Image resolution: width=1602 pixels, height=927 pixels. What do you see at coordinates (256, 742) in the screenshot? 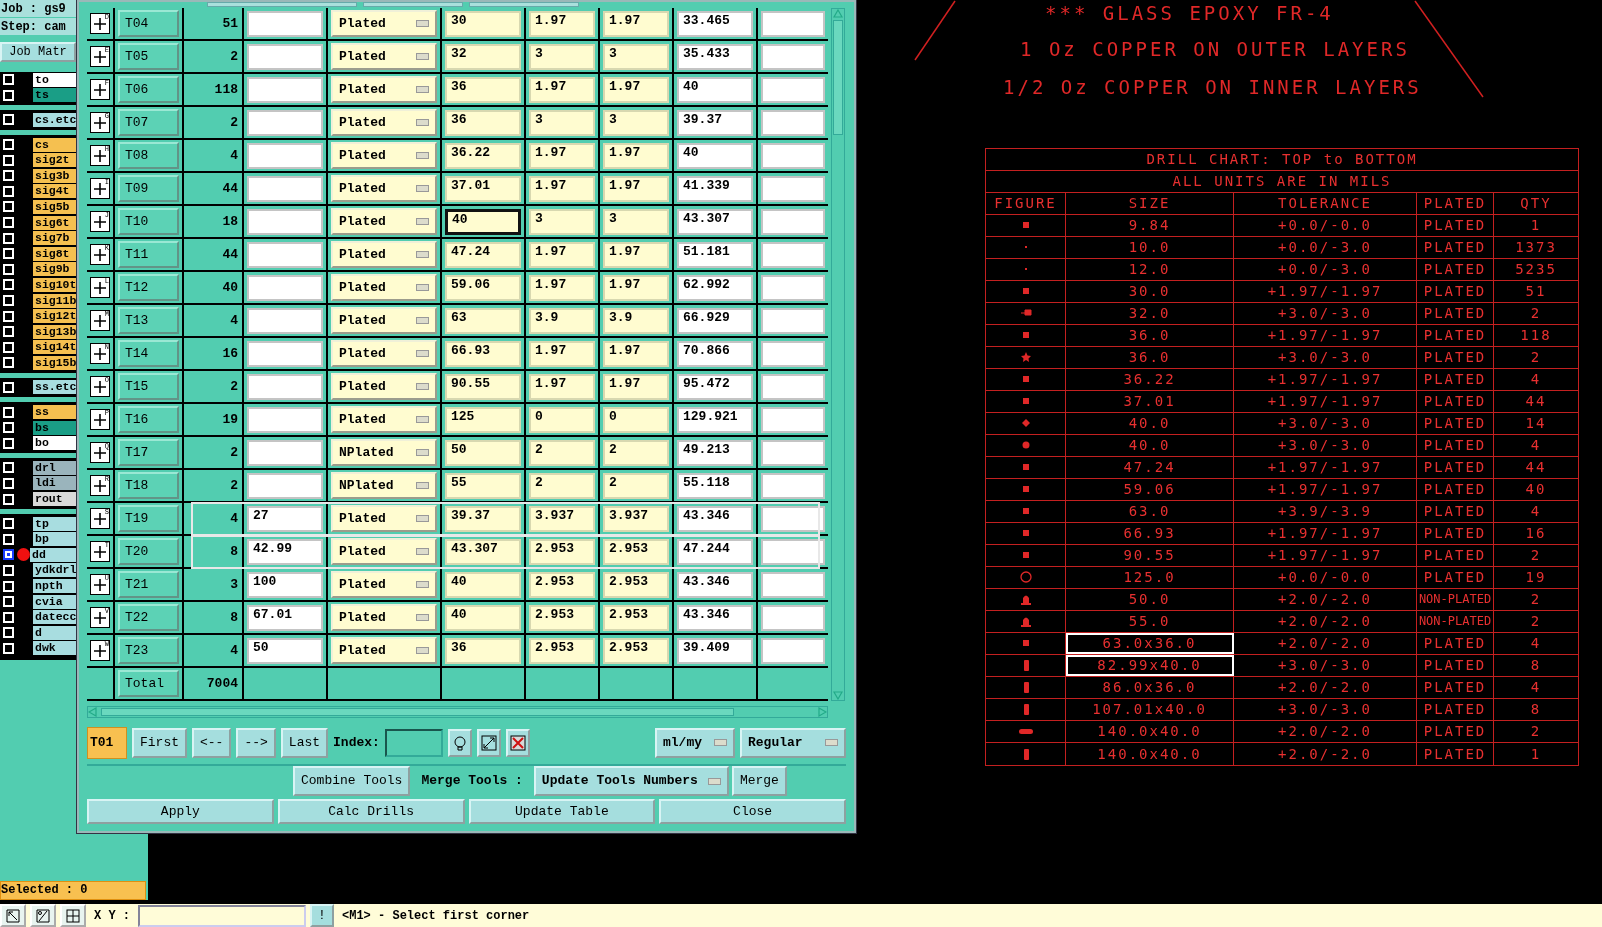
I see `nav-button: -->` at bounding box center [256, 742].